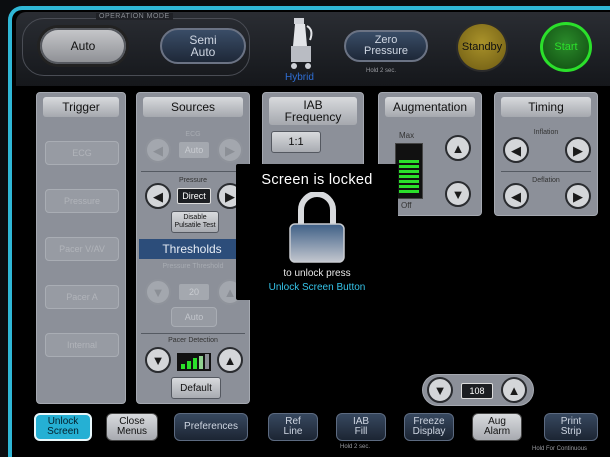  I want to click on augmentation-max-label: Max, so click(407, 135).